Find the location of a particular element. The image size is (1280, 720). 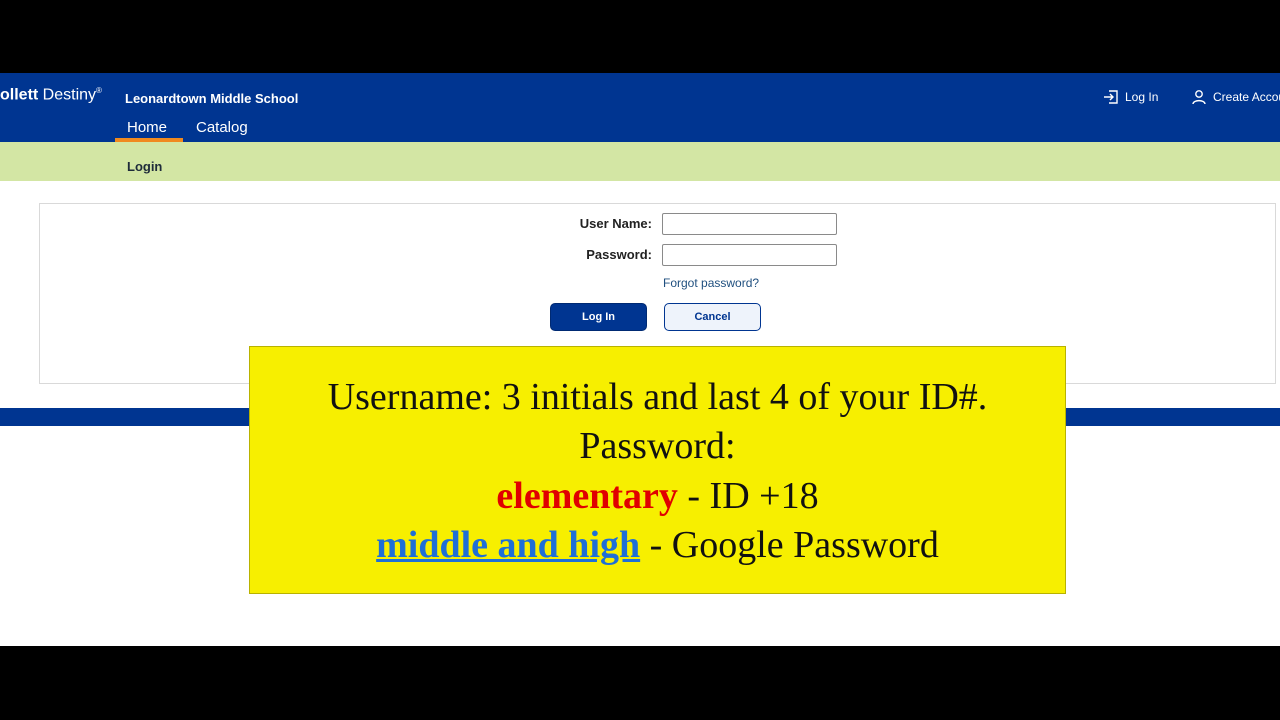

create-account-link: Create Accou is located at coordinates (1235, 97).